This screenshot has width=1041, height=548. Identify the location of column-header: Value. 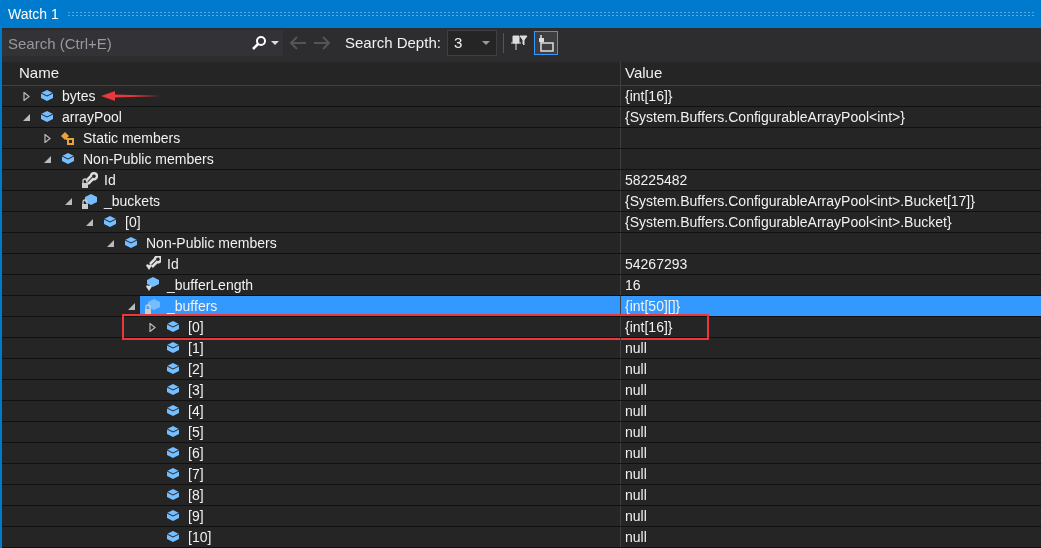
(831, 73).